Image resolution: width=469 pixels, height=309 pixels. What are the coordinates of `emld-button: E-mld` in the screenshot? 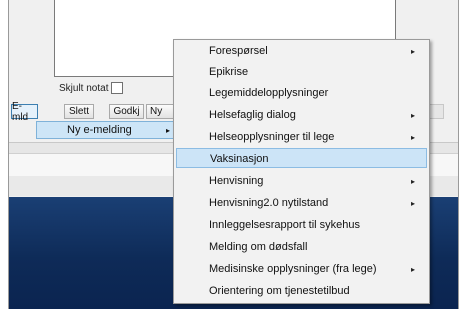 It's located at (24, 112).